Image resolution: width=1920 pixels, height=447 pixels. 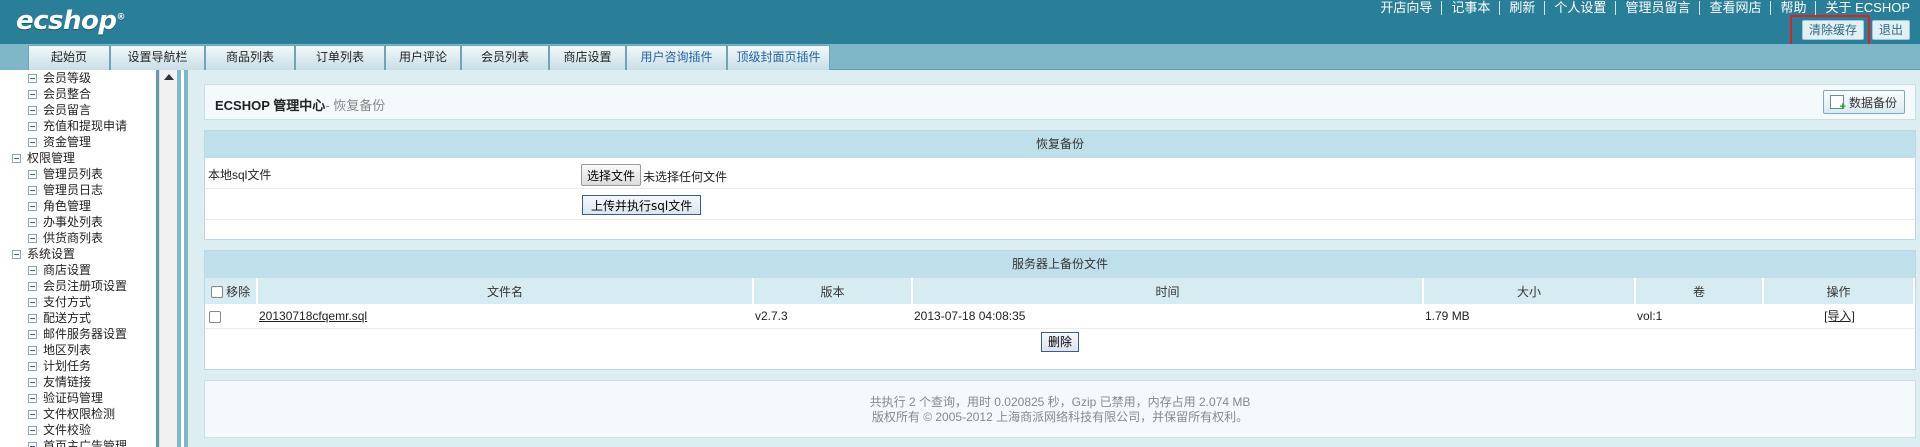 I want to click on sidebar-frame-gap, so click(x=179, y=258).